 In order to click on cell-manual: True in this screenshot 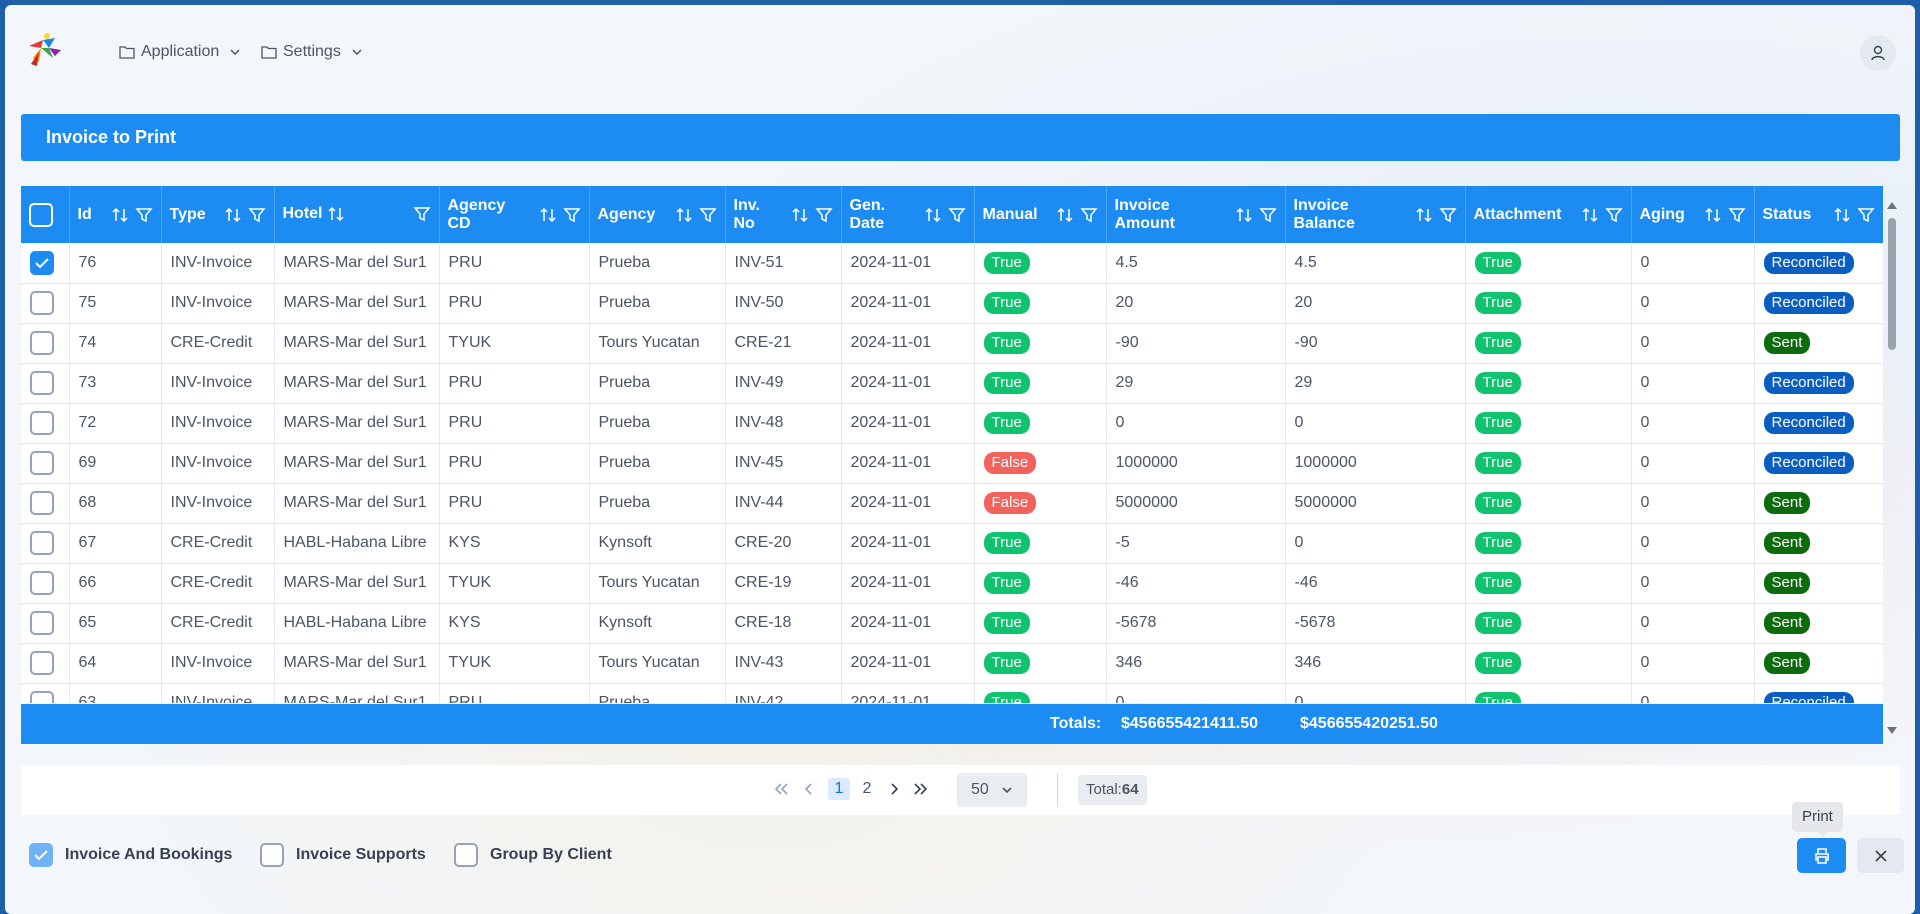, I will do `click(1040, 663)`.